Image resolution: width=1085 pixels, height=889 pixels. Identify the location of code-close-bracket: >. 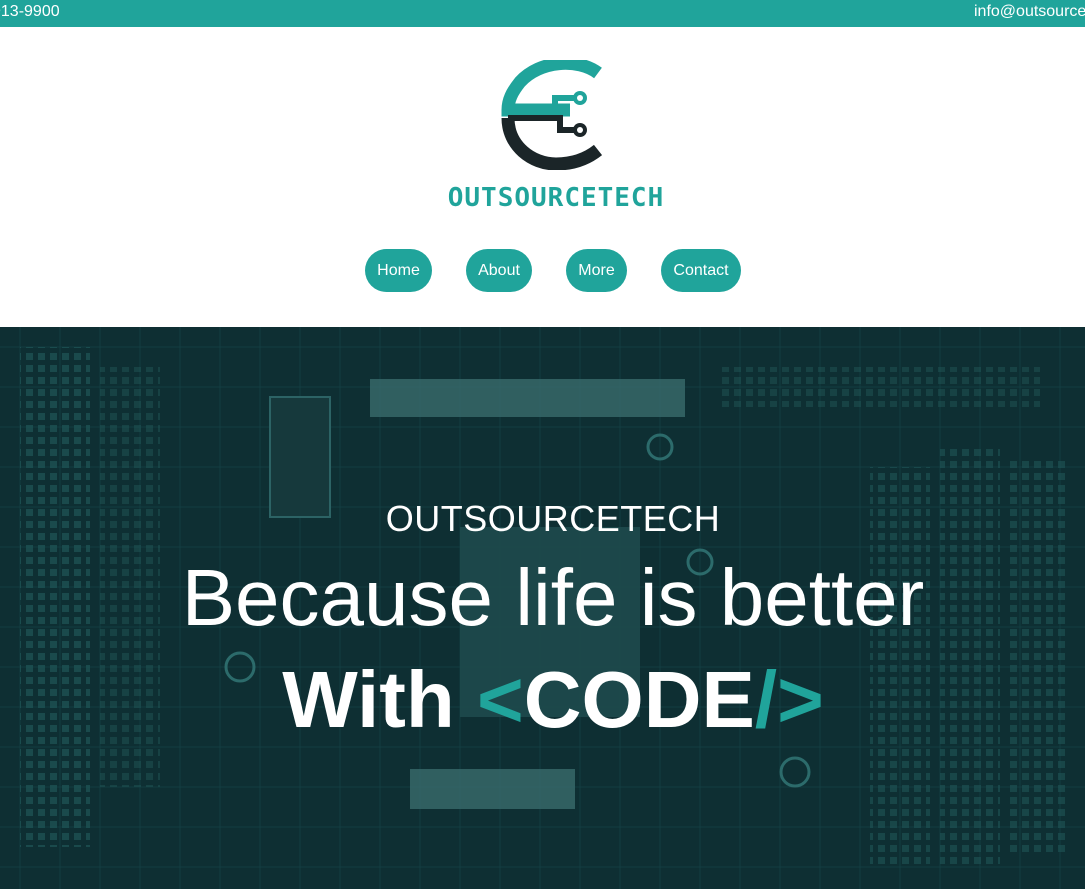
(800, 699).